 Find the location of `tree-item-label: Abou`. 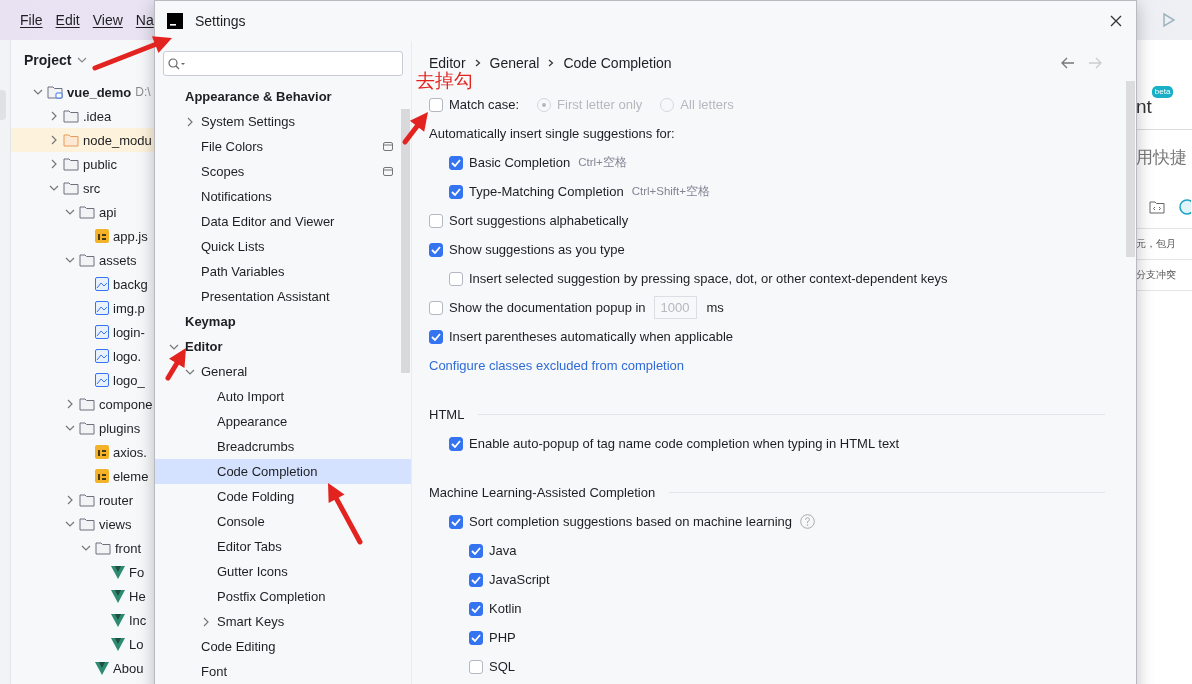

tree-item-label: Abou is located at coordinates (128, 668).